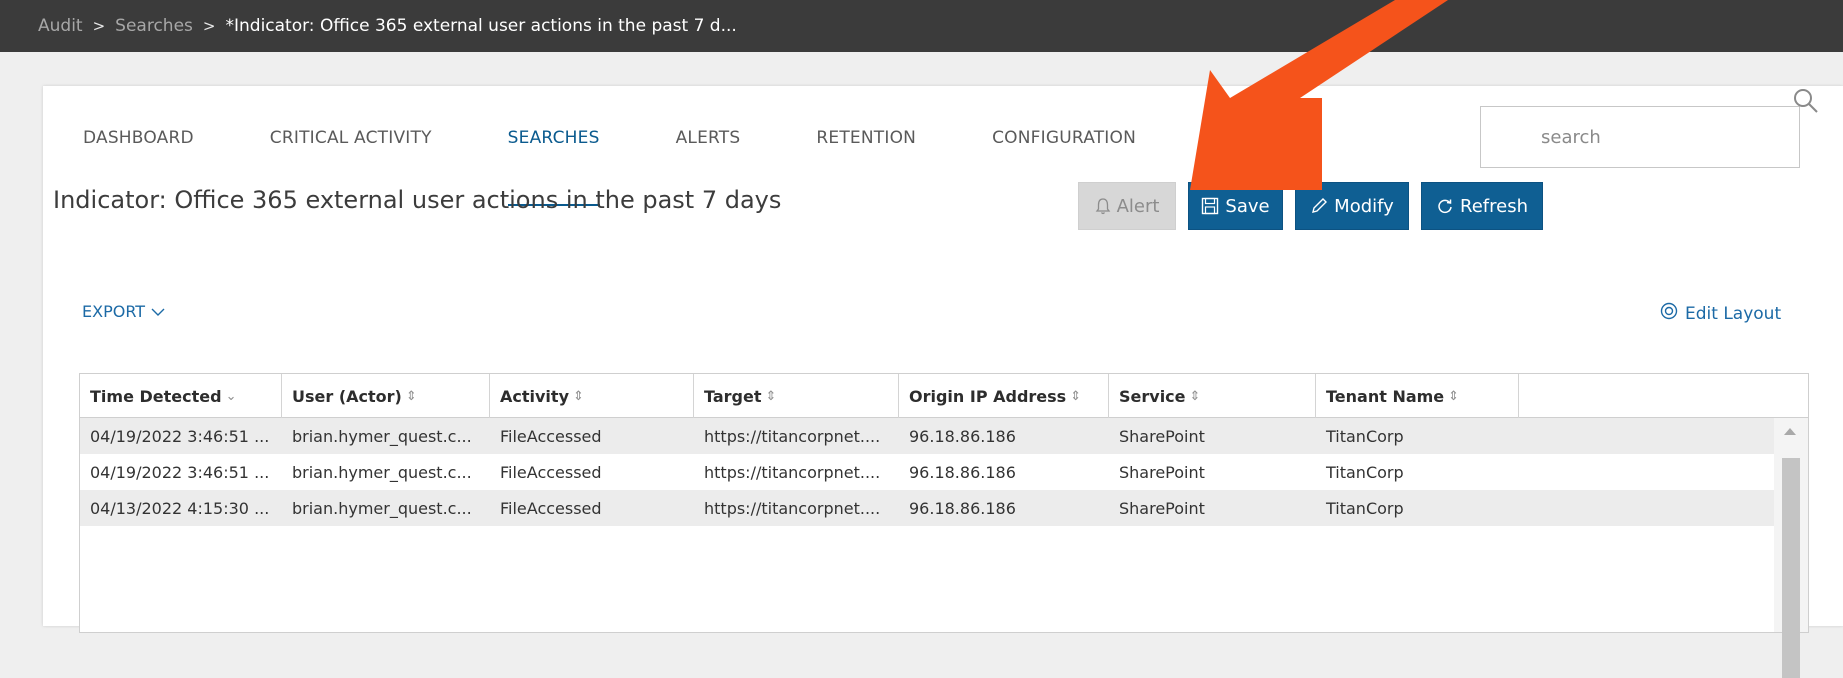  I want to click on column-header-tenant-name: Tenant Name ⇕, so click(1417, 396).